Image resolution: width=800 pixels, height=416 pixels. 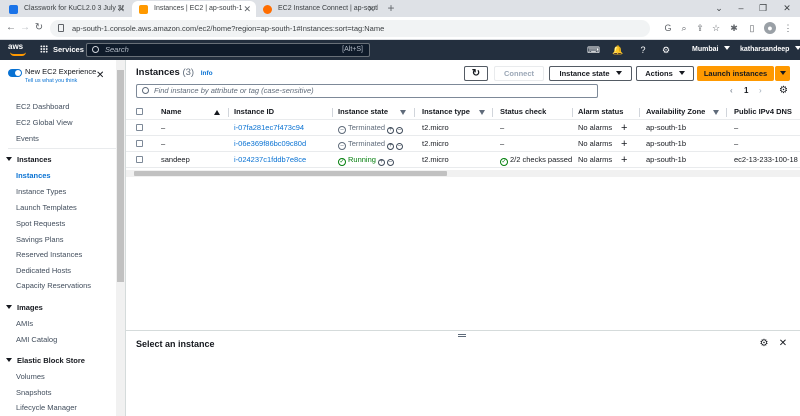 What do you see at coordinates (43, 270) in the screenshot?
I see `sidebar-item-dedicated-hosts: Dedicated Hosts` at bounding box center [43, 270].